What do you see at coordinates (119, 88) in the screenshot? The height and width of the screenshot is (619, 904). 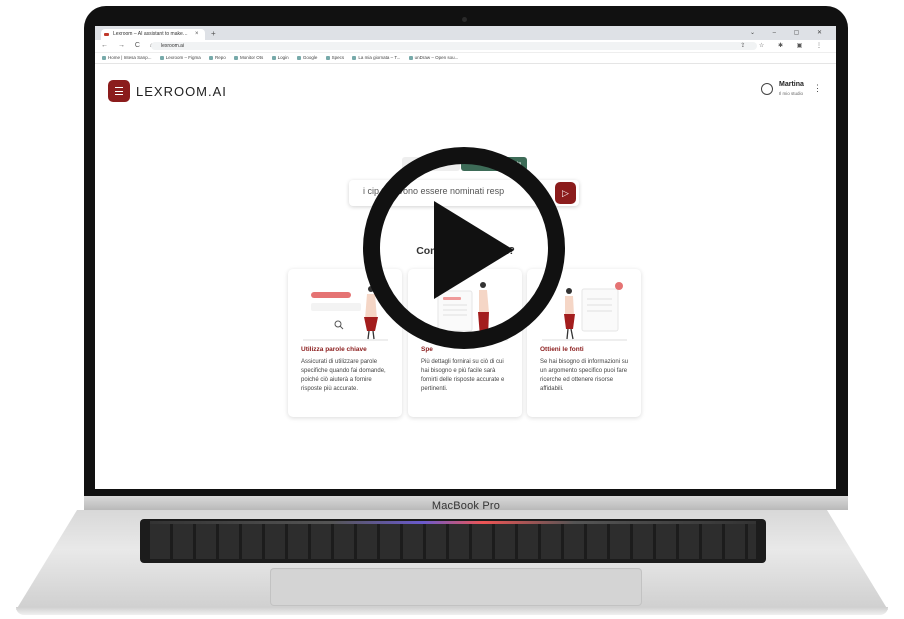 I see `hamburger-icon` at bounding box center [119, 88].